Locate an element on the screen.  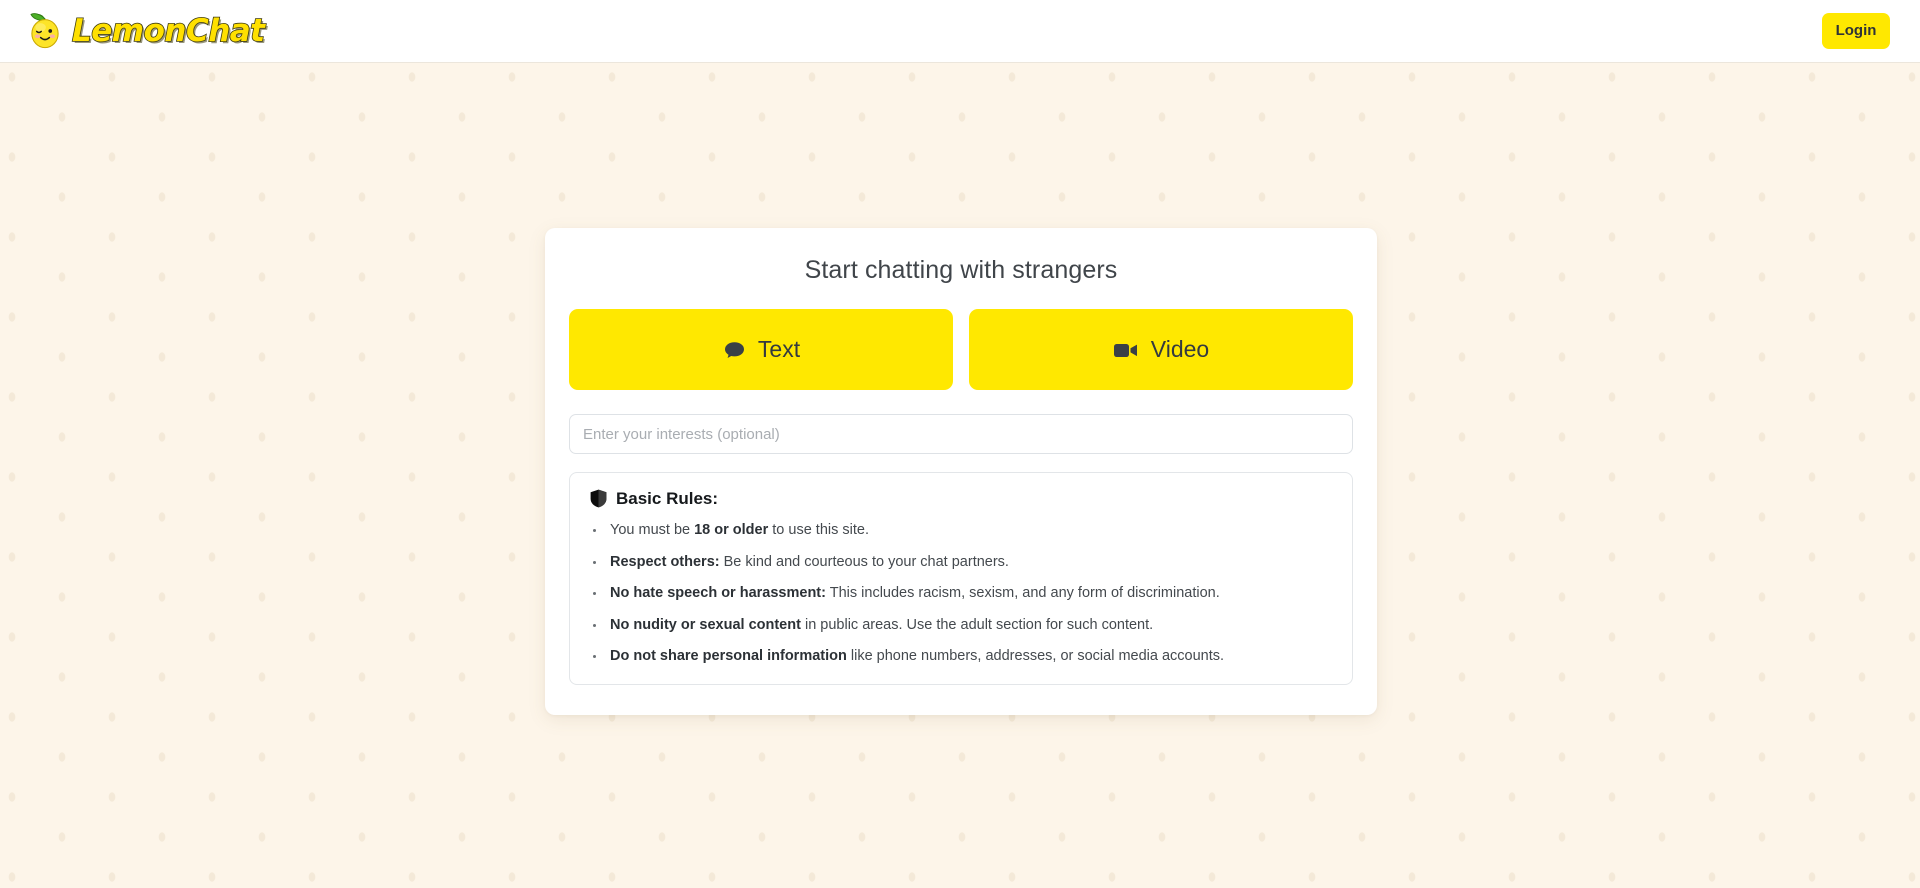
text-chat-button: Text is located at coordinates (761, 349).